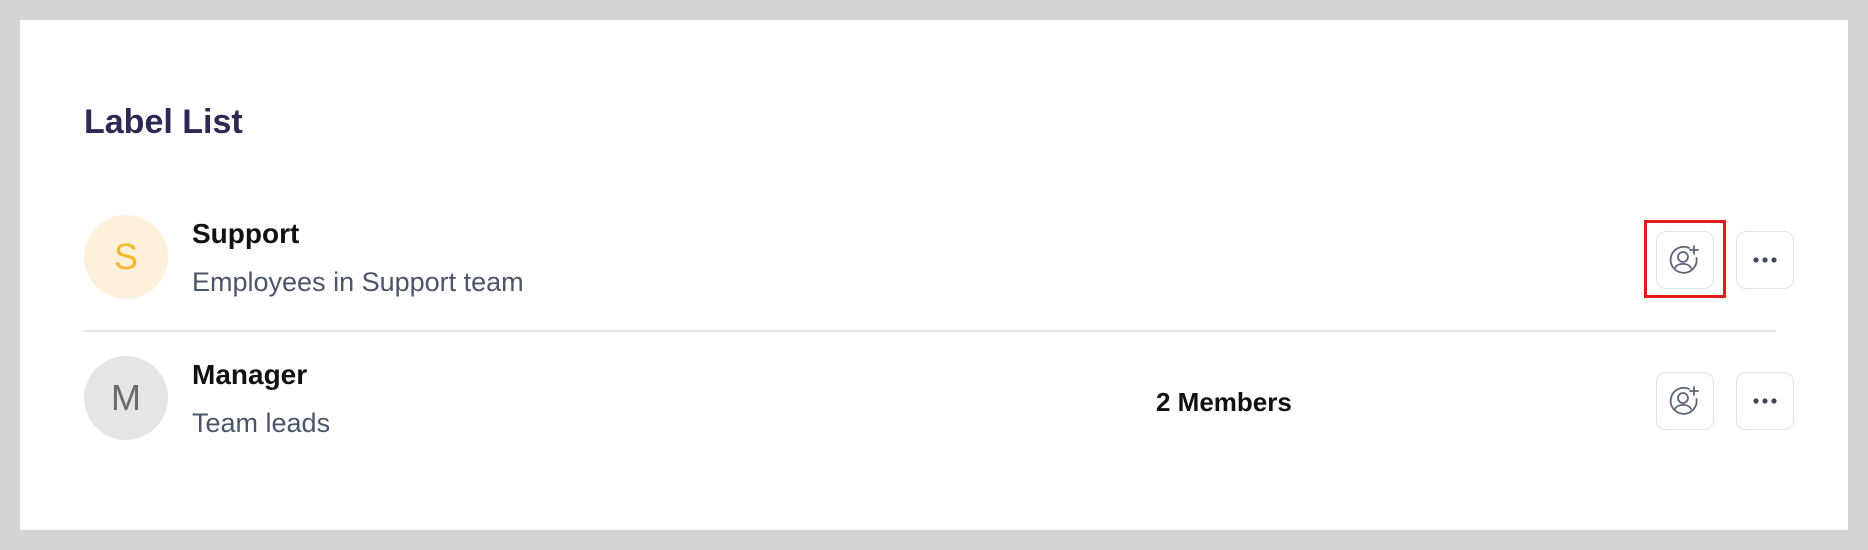  What do you see at coordinates (250, 374) in the screenshot?
I see `label-name: Manager` at bounding box center [250, 374].